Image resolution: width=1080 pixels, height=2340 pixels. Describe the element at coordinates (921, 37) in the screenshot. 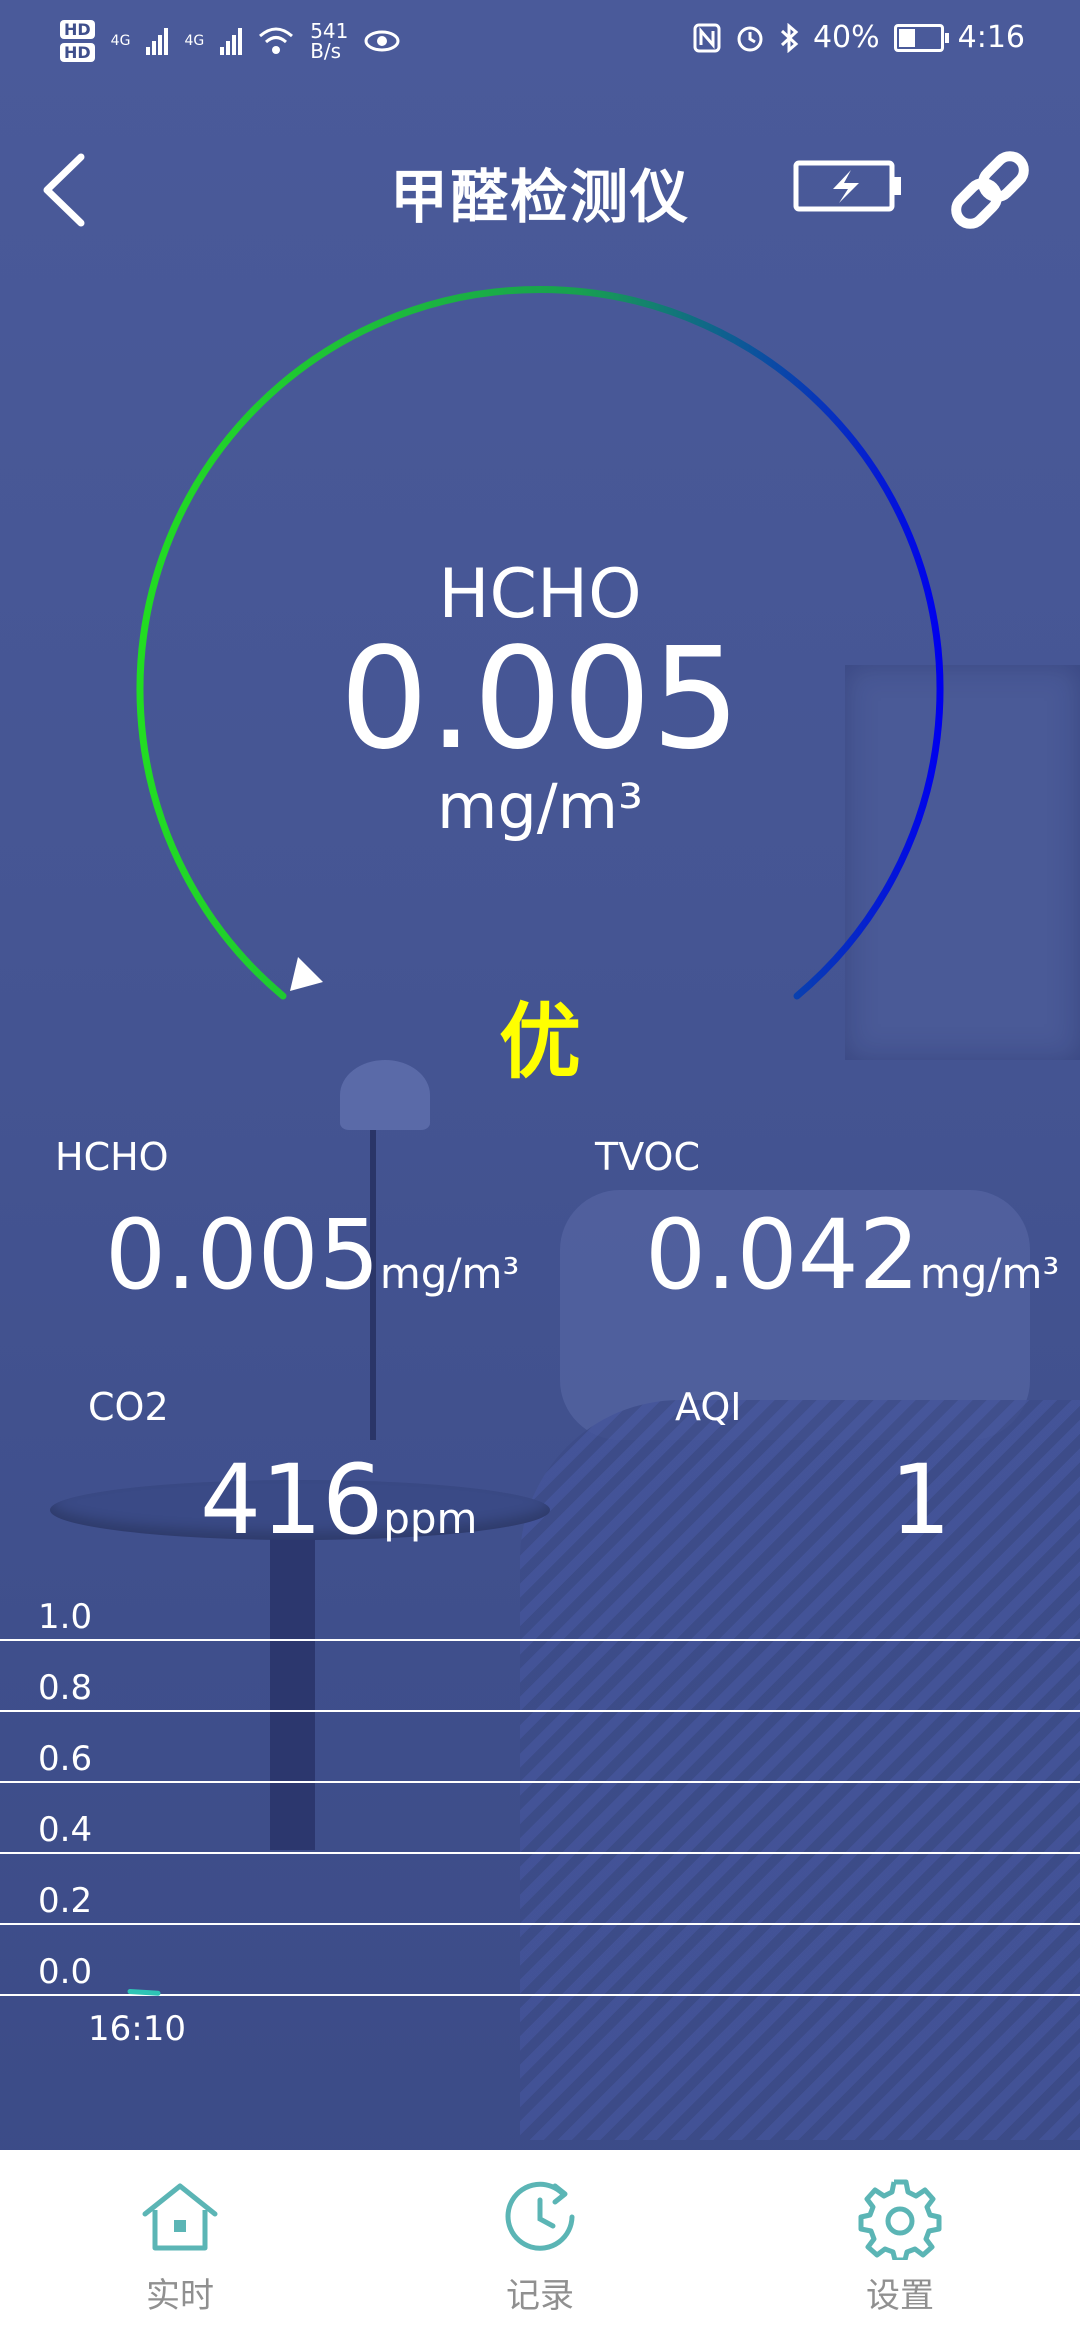

I see `battery-icon` at that location.